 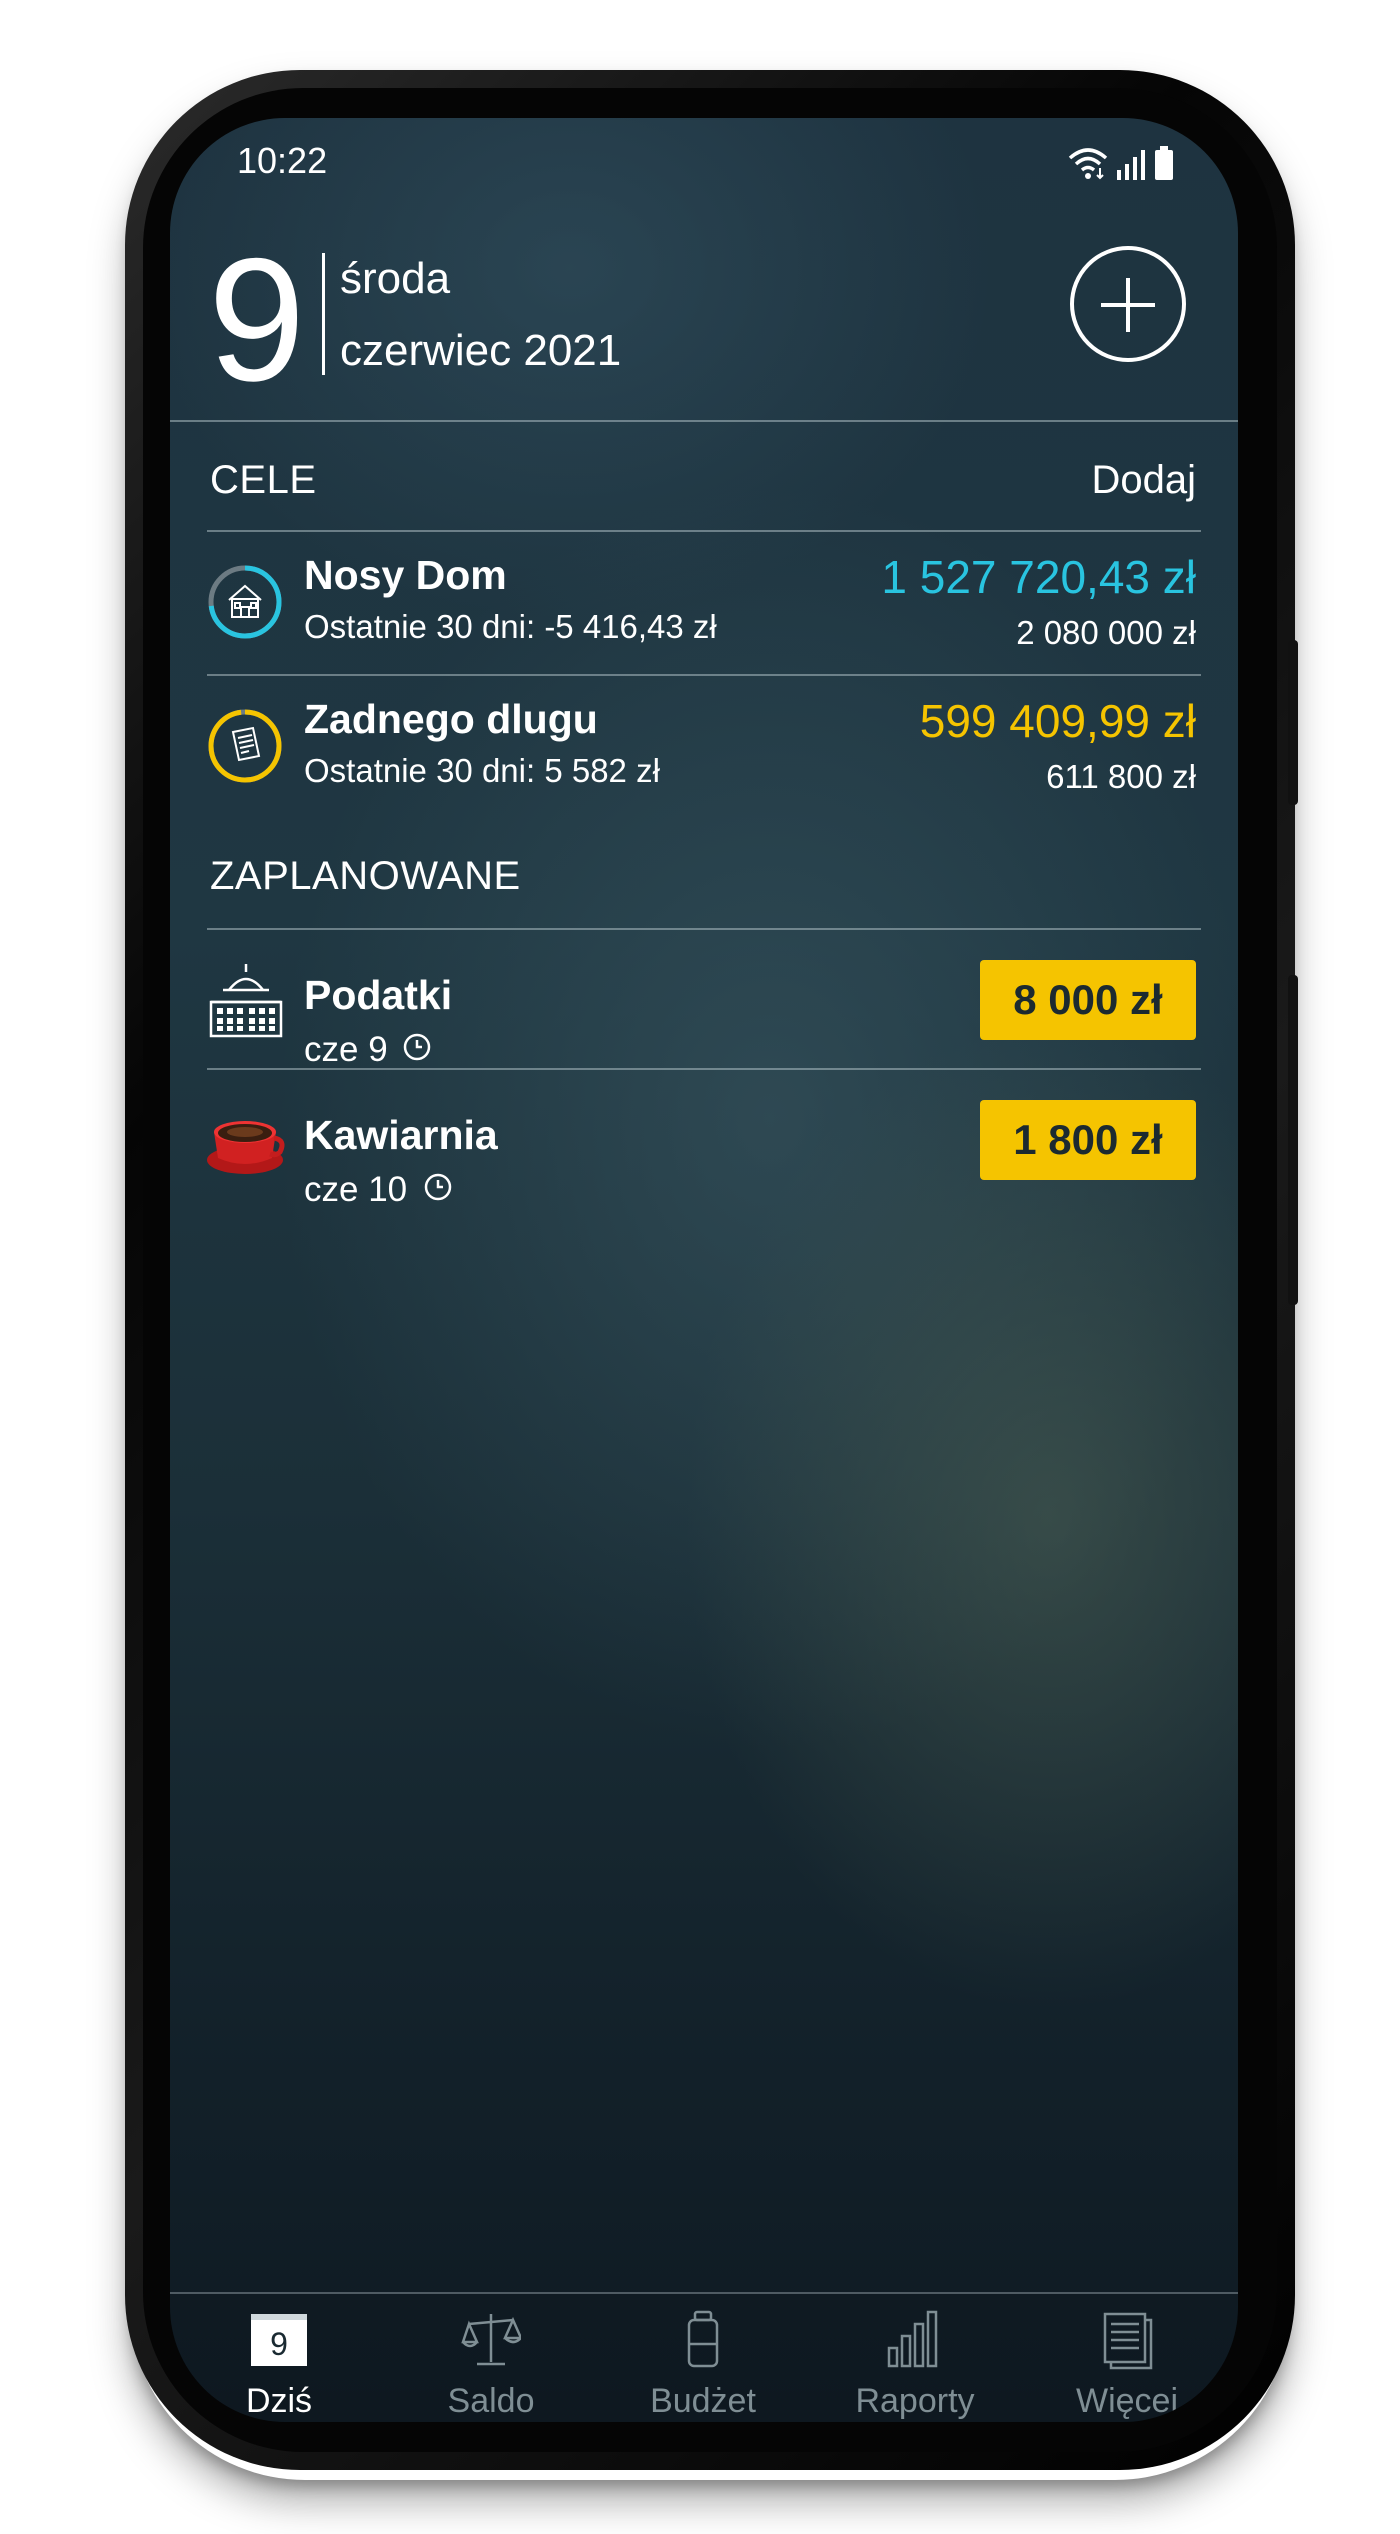 I want to click on add-transaction-button, so click(x=1128, y=304).